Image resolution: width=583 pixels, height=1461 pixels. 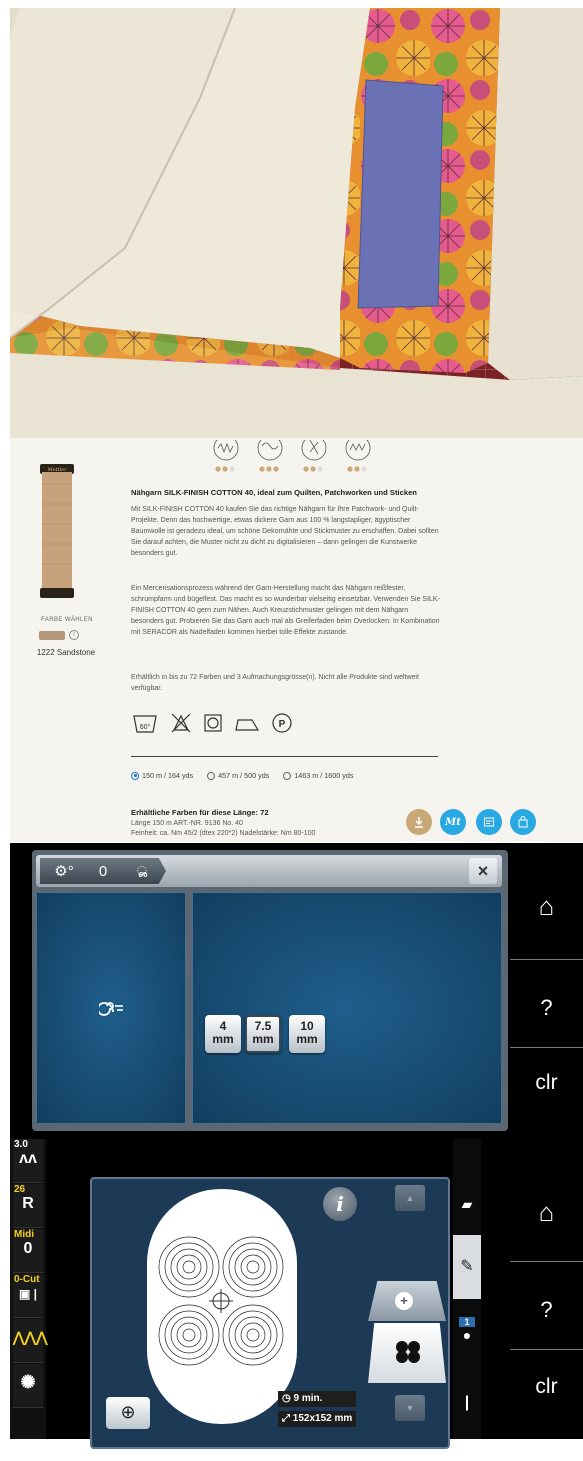 I want to click on motif-tab, so click(x=407, y=1353).